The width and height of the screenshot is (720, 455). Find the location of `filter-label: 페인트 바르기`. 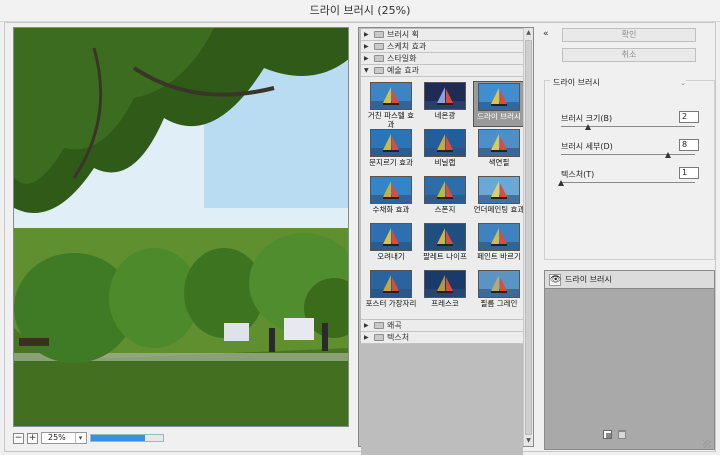

filter-label: 페인트 바르기 is located at coordinates (499, 256).